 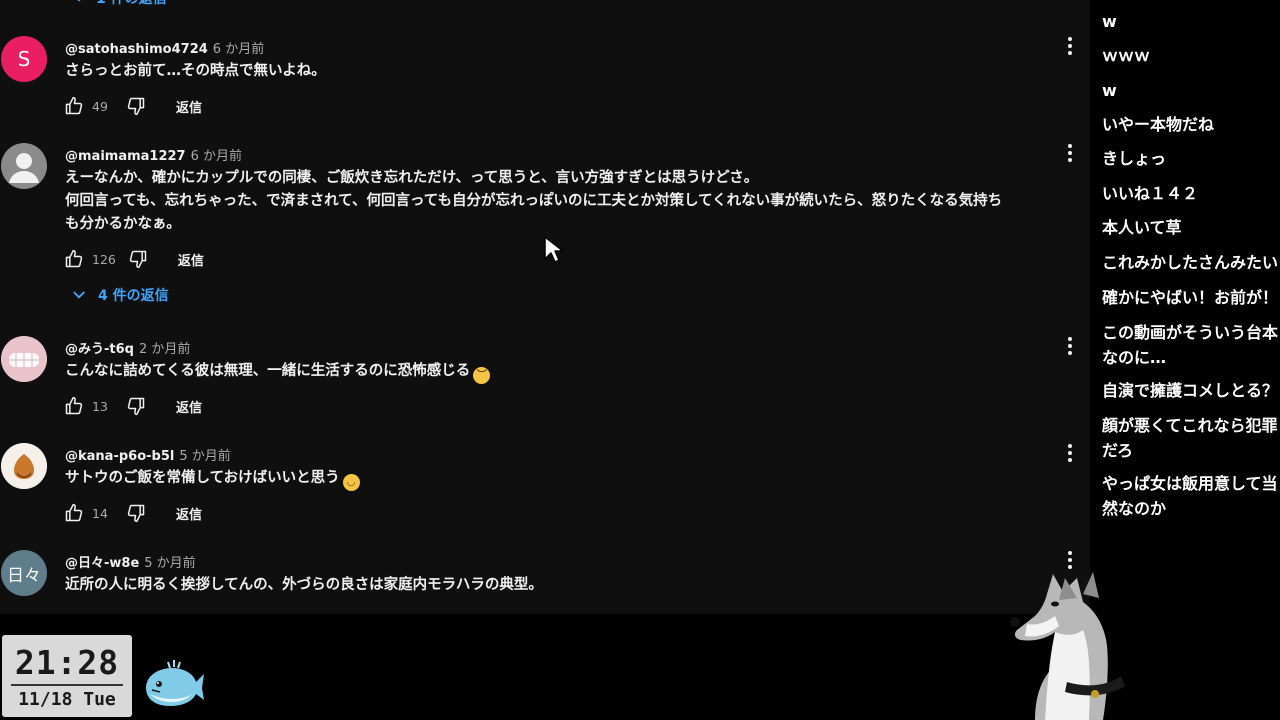 I want to click on clock-time: 21:28, so click(x=67, y=662).